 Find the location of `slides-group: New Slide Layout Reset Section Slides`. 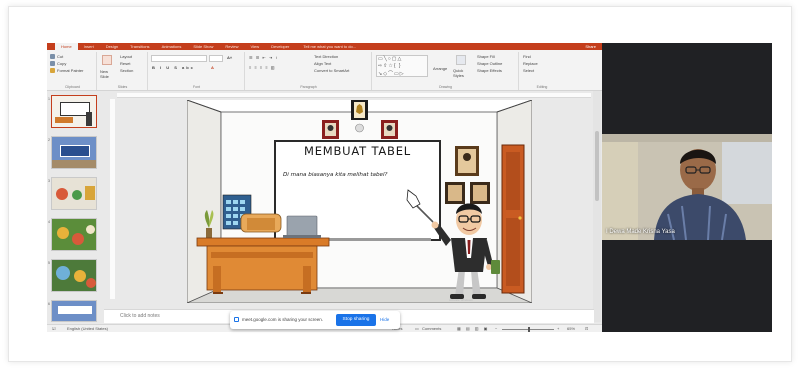

slides-group: New Slide Layout Reset Section Slides is located at coordinates (123, 71).